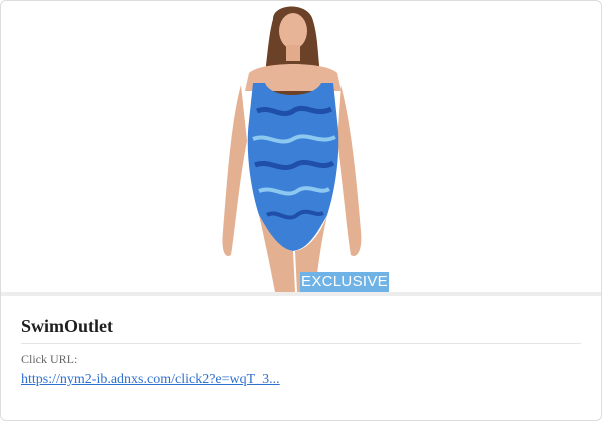 The image size is (602, 421). I want to click on exclusive-badge: EXCLUSIVE, so click(344, 282).